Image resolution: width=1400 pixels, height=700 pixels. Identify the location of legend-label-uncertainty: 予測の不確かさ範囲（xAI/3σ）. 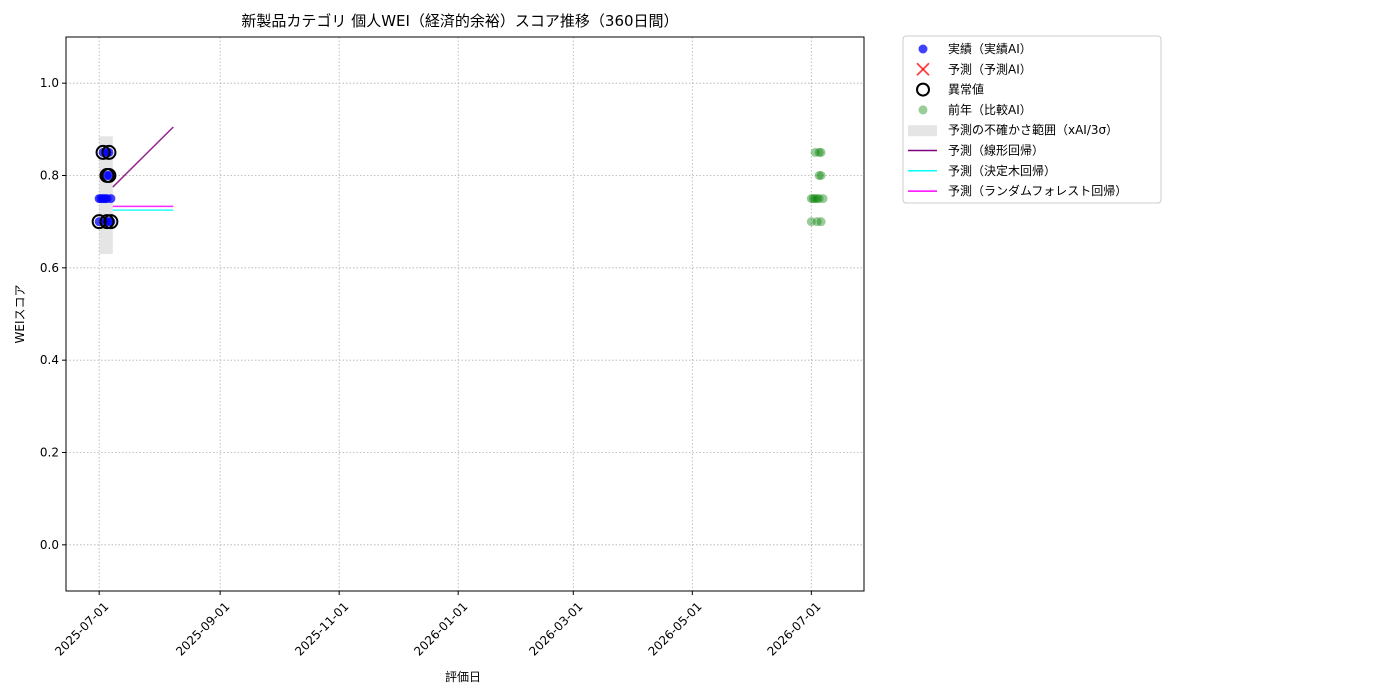
(1033, 129).